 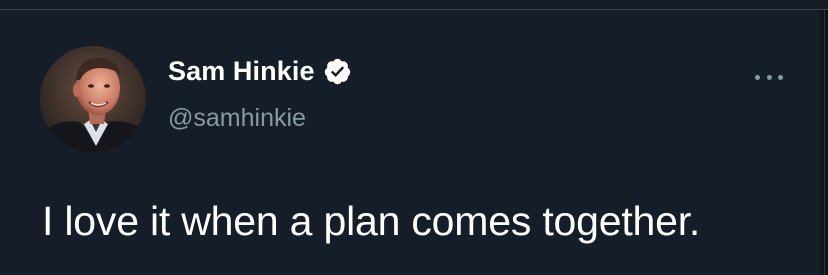 I want to click on tweet-text: I love it when a plan comes together., so click(x=371, y=221).